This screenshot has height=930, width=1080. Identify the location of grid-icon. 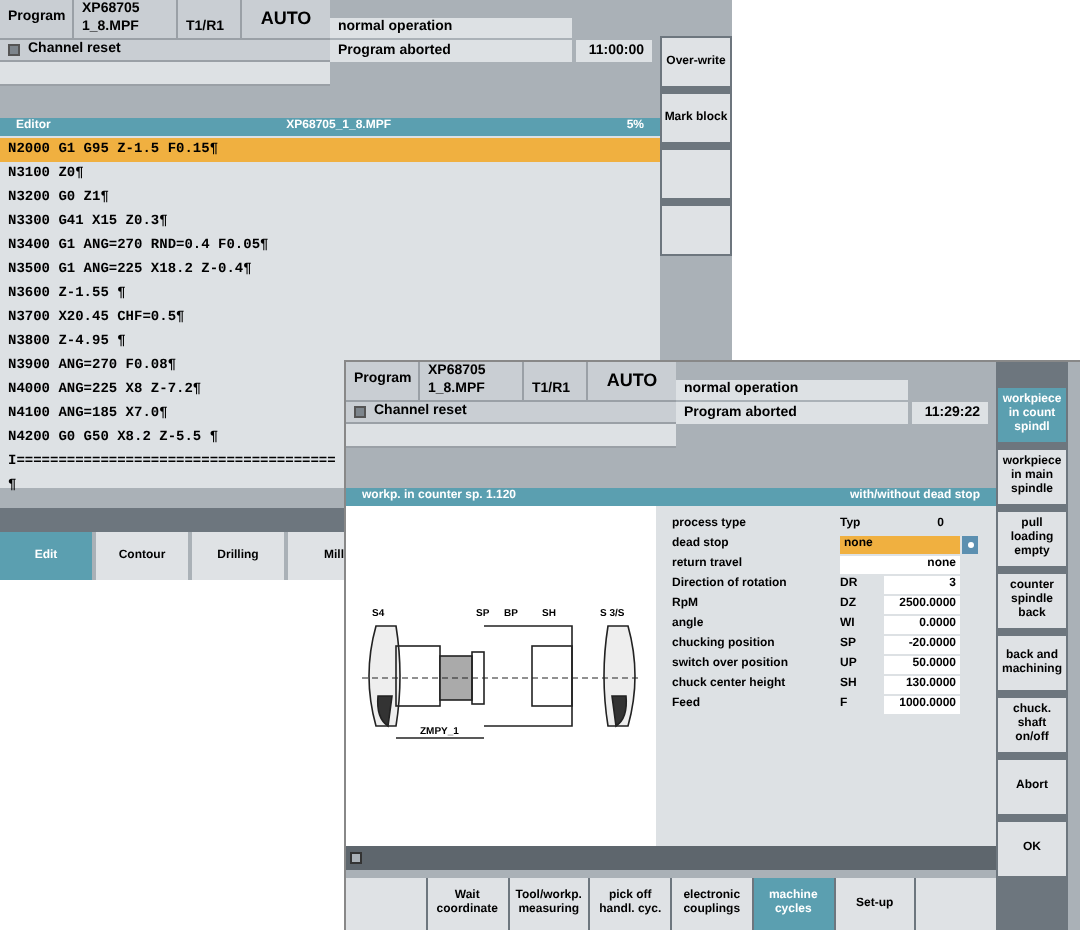
(356, 858).